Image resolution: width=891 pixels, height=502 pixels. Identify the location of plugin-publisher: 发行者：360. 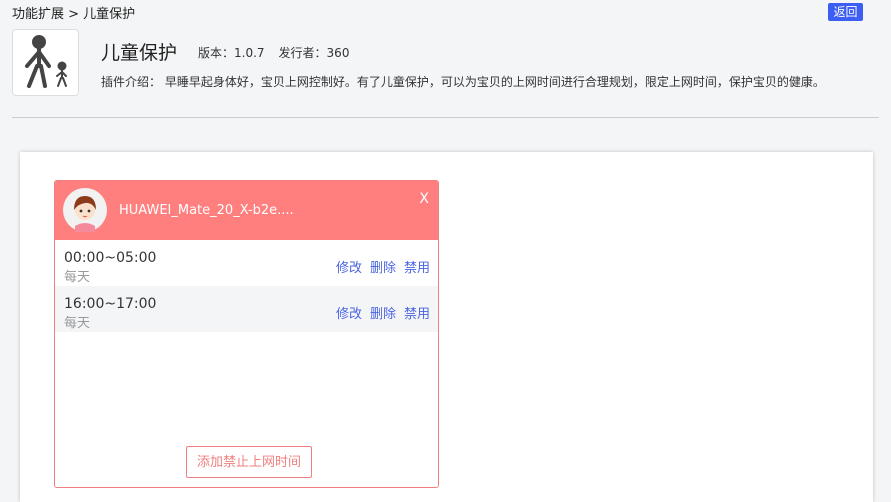
(314, 53).